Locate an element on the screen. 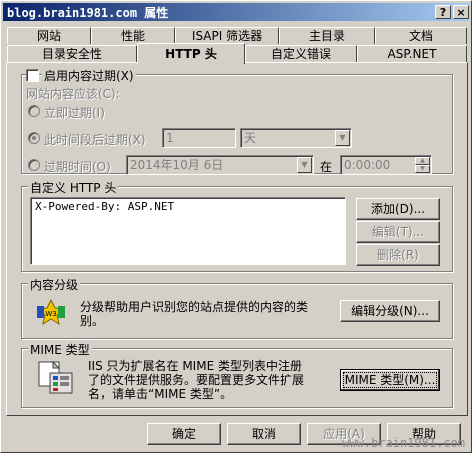  svg-text: W3 is located at coordinates (50, 314).